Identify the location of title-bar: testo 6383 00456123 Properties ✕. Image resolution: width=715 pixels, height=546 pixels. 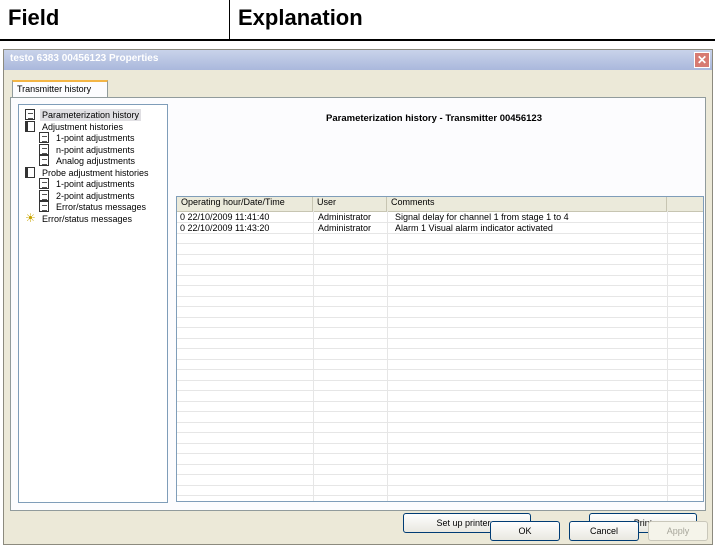
(358, 60).